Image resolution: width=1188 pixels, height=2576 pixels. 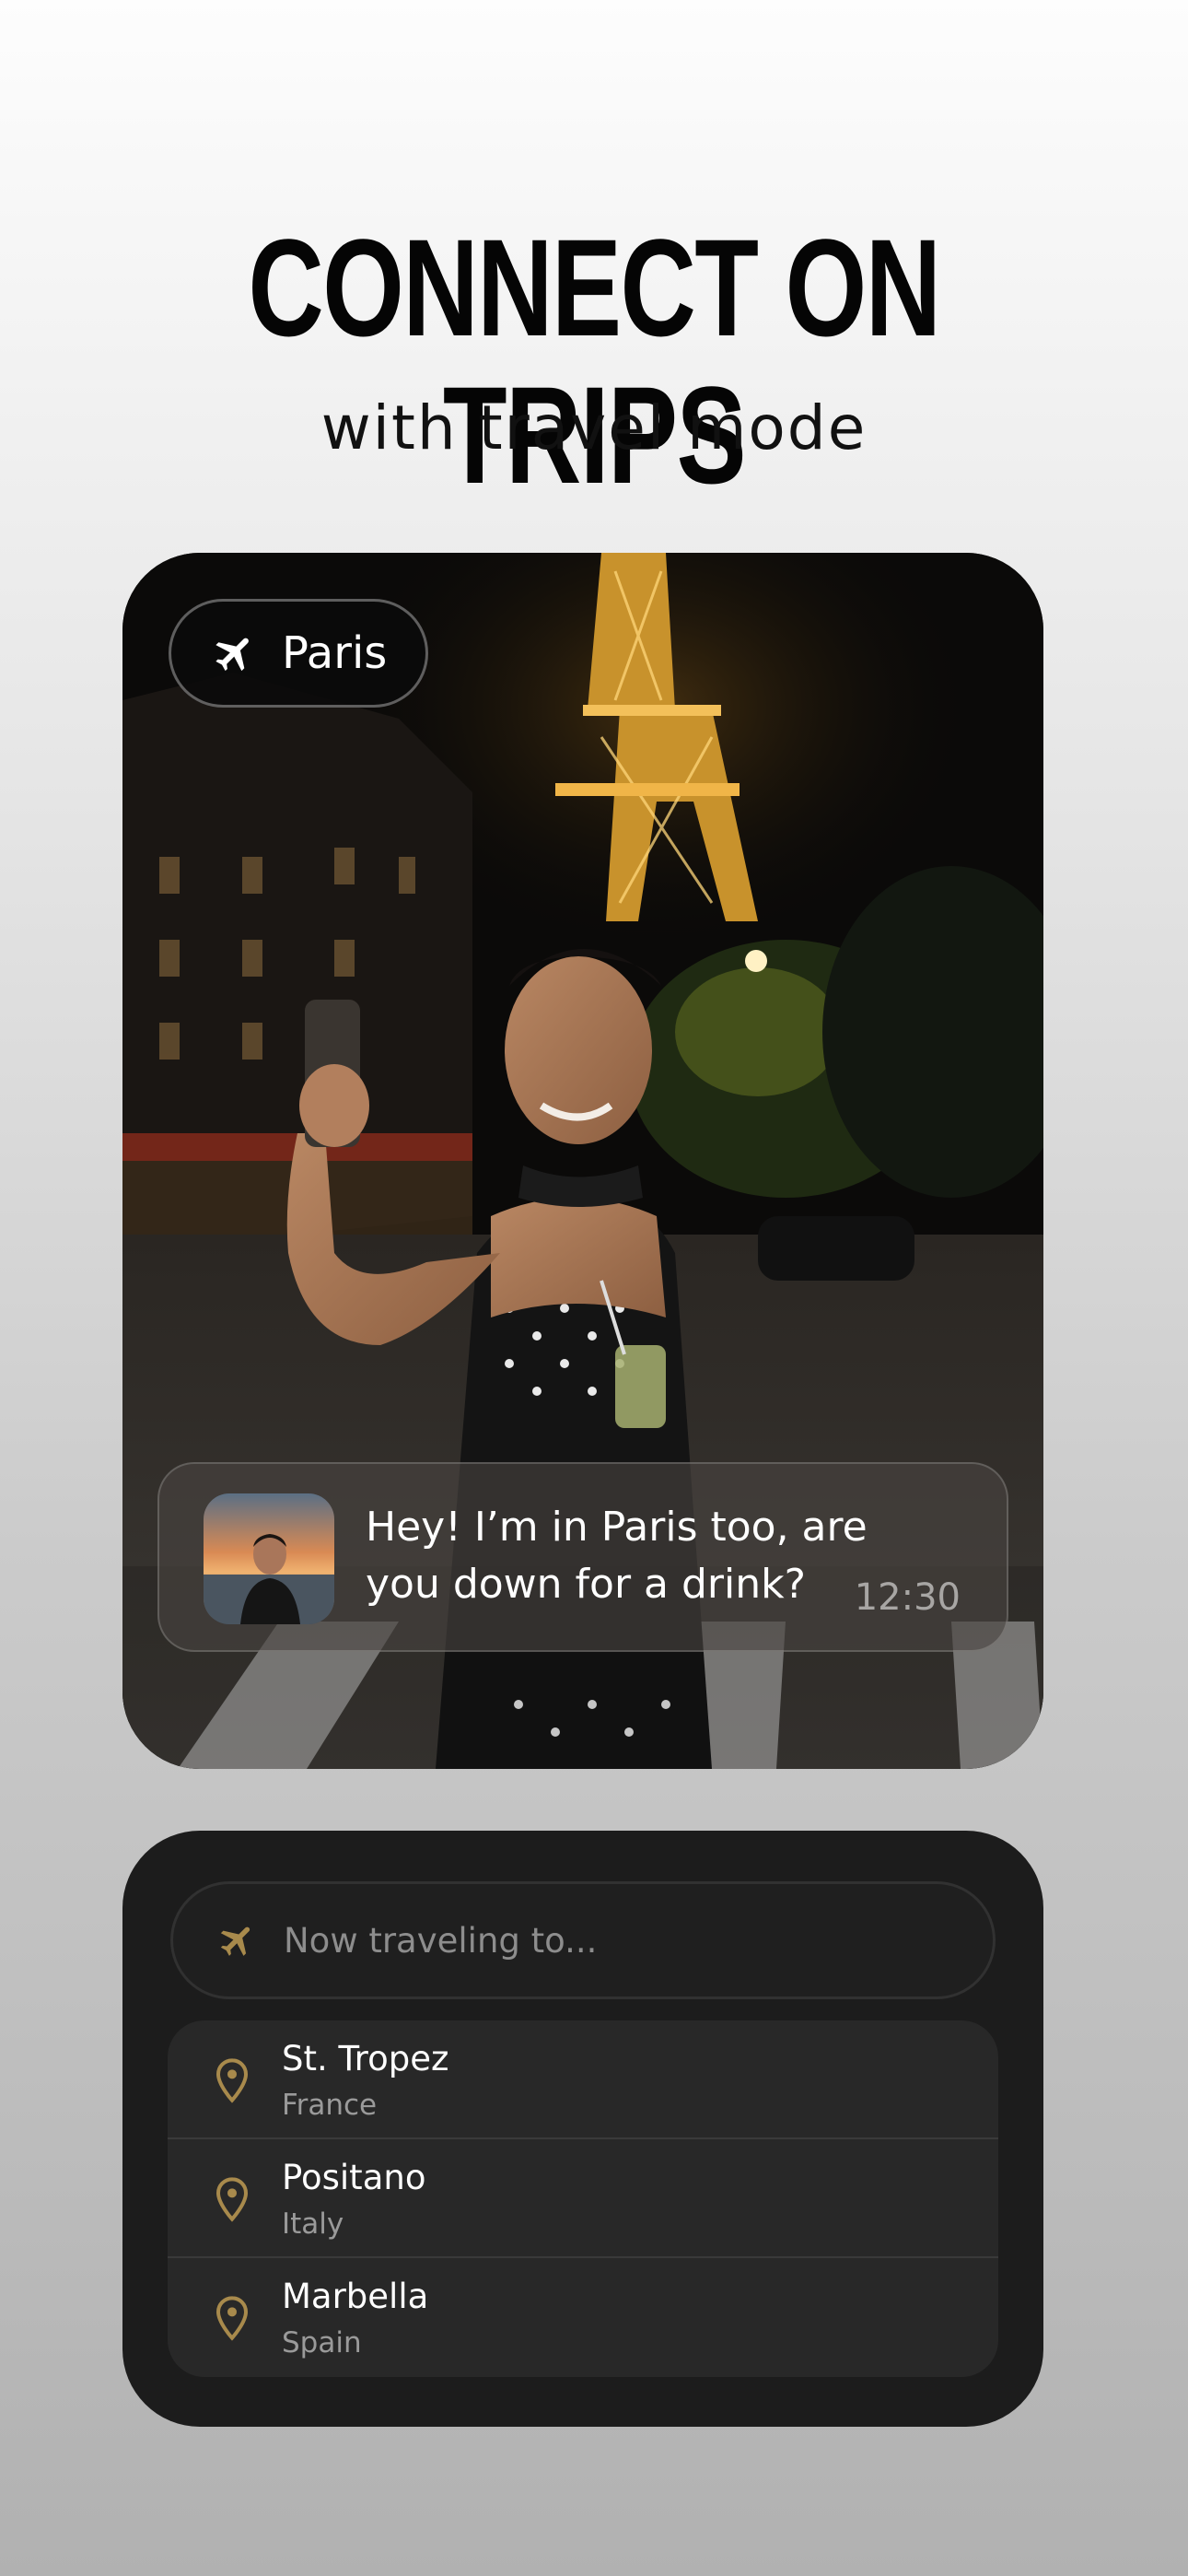 What do you see at coordinates (330, 2105) in the screenshot?
I see `destination-country: France` at bounding box center [330, 2105].